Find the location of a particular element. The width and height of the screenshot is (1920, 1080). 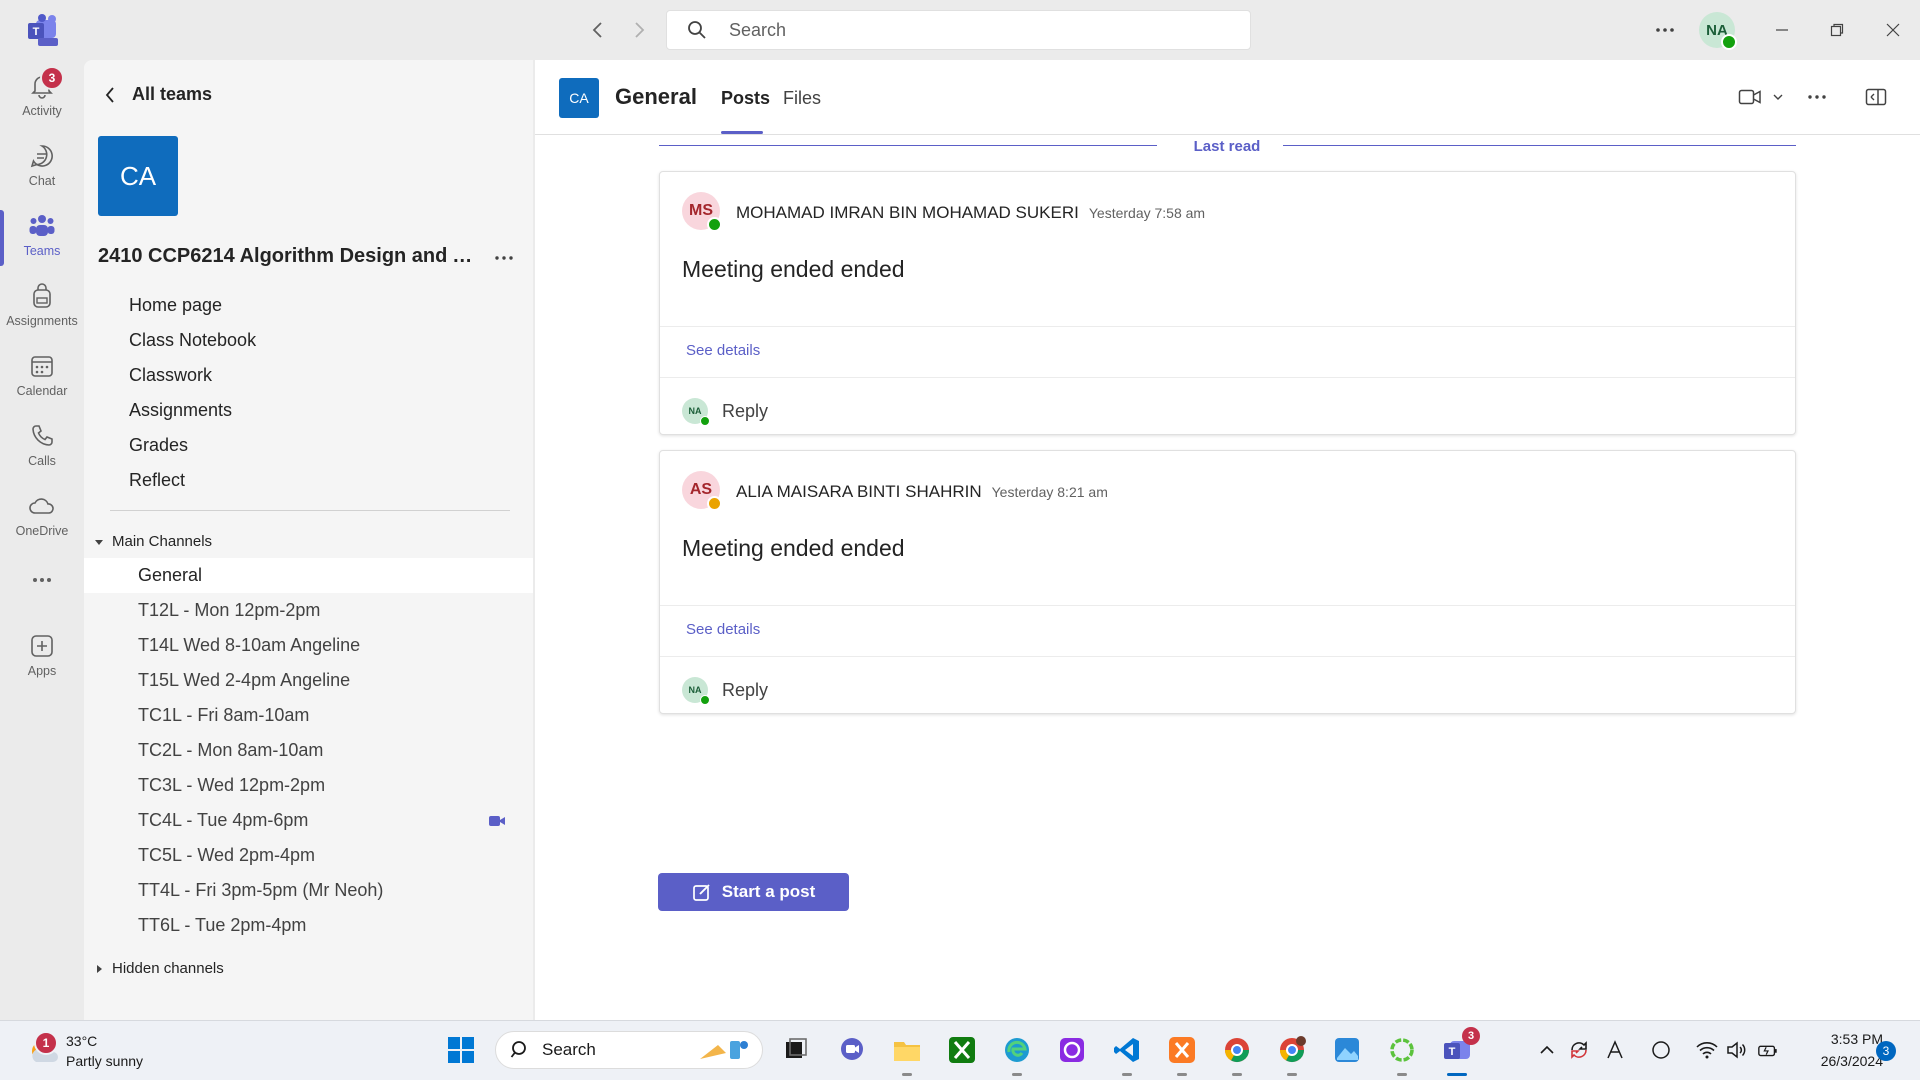

taskbar-photos is located at coordinates (1347, 1050).